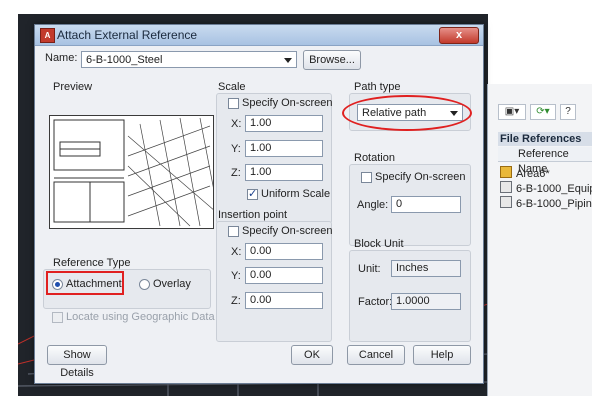 The image size is (592, 396). I want to click on scale-x-input: 1.00, so click(284, 123).